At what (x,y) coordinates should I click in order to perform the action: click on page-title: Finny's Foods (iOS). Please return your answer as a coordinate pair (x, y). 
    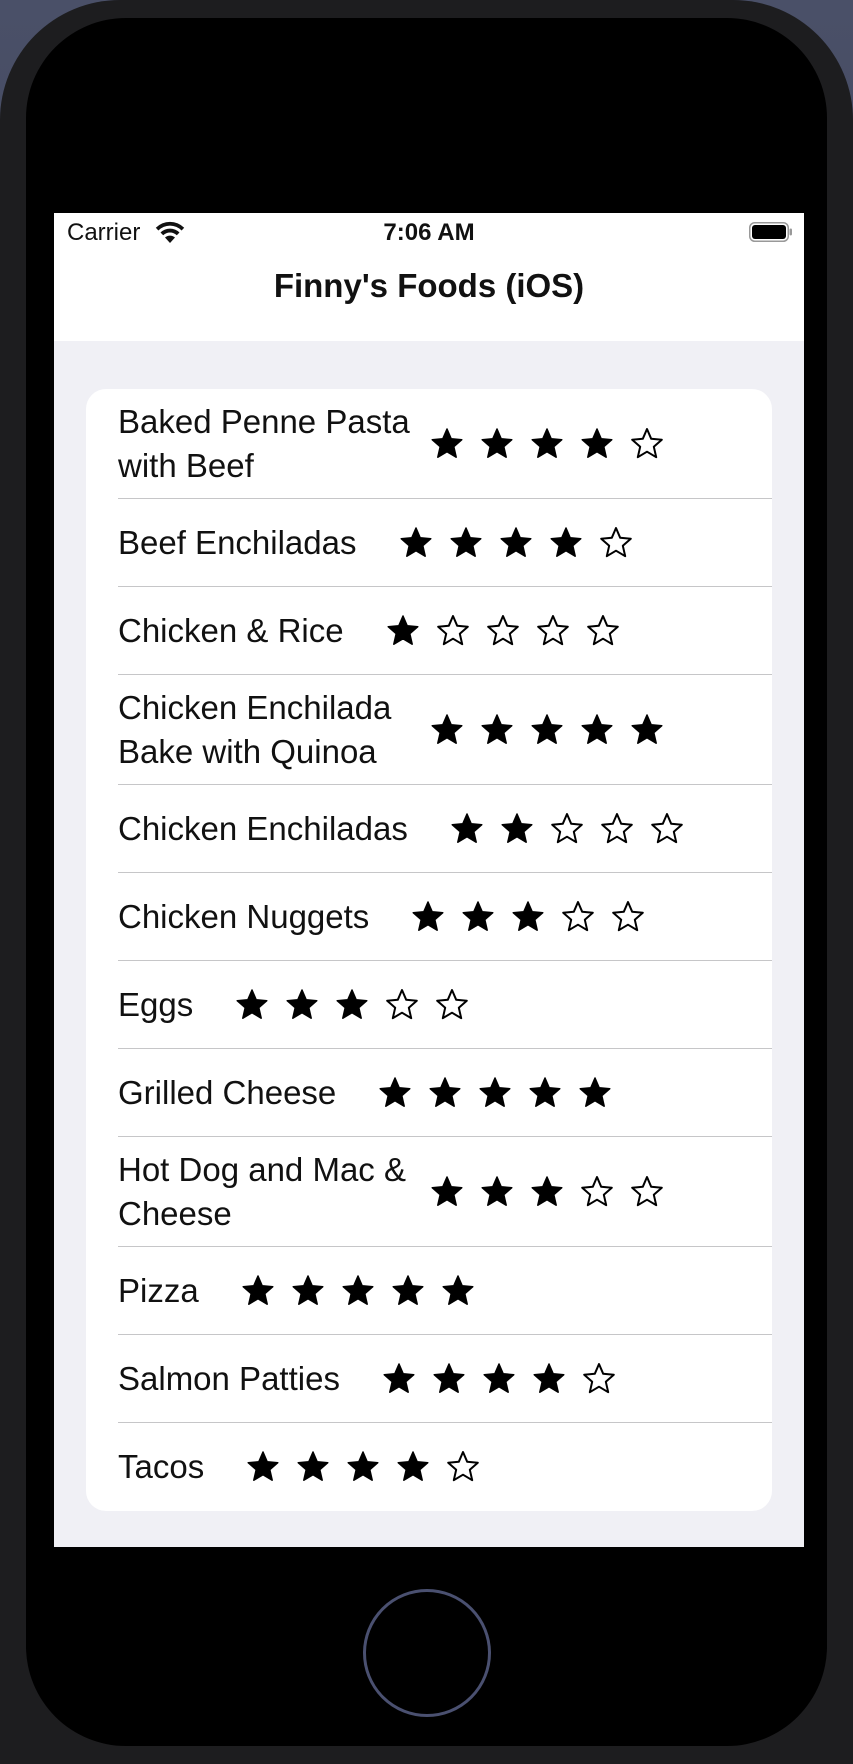
    Looking at the image, I should click on (429, 285).